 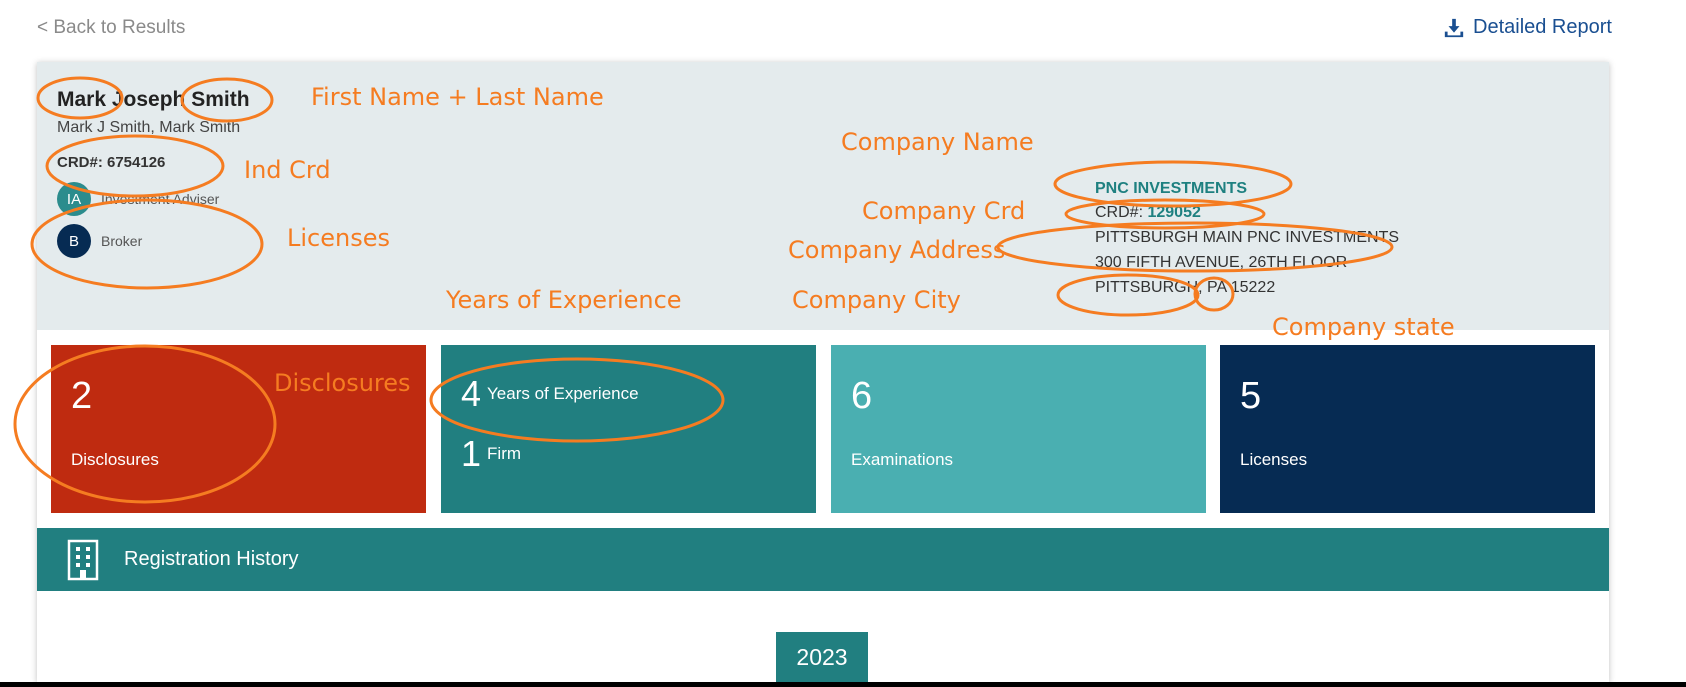 What do you see at coordinates (74, 199) in the screenshot?
I see `license-badge-ia: IA` at bounding box center [74, 199].